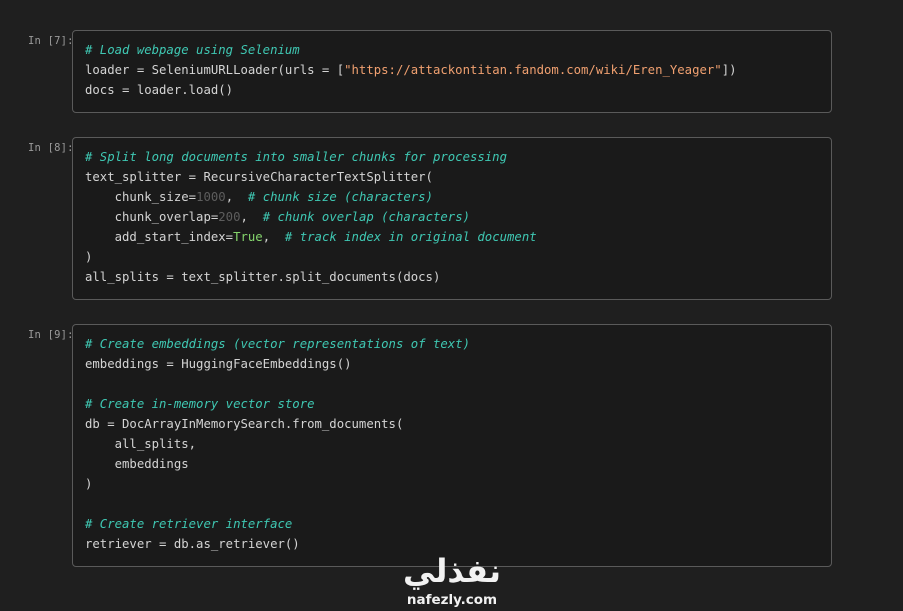 This screenshot has width=903, height=611. Describe the element at coordinates (211, 197) in the screenshot. I see `code-token: 1000` at that location.